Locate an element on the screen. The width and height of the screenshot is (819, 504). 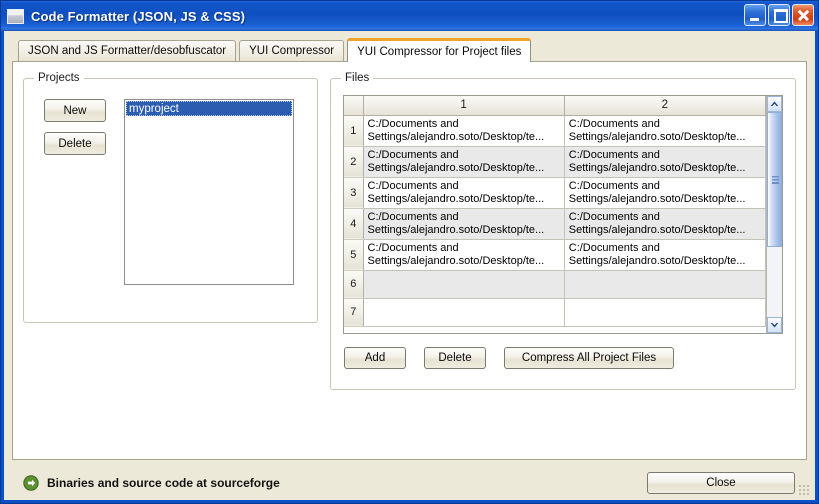
chevron-down-icon is located at coordinates (774, 325).